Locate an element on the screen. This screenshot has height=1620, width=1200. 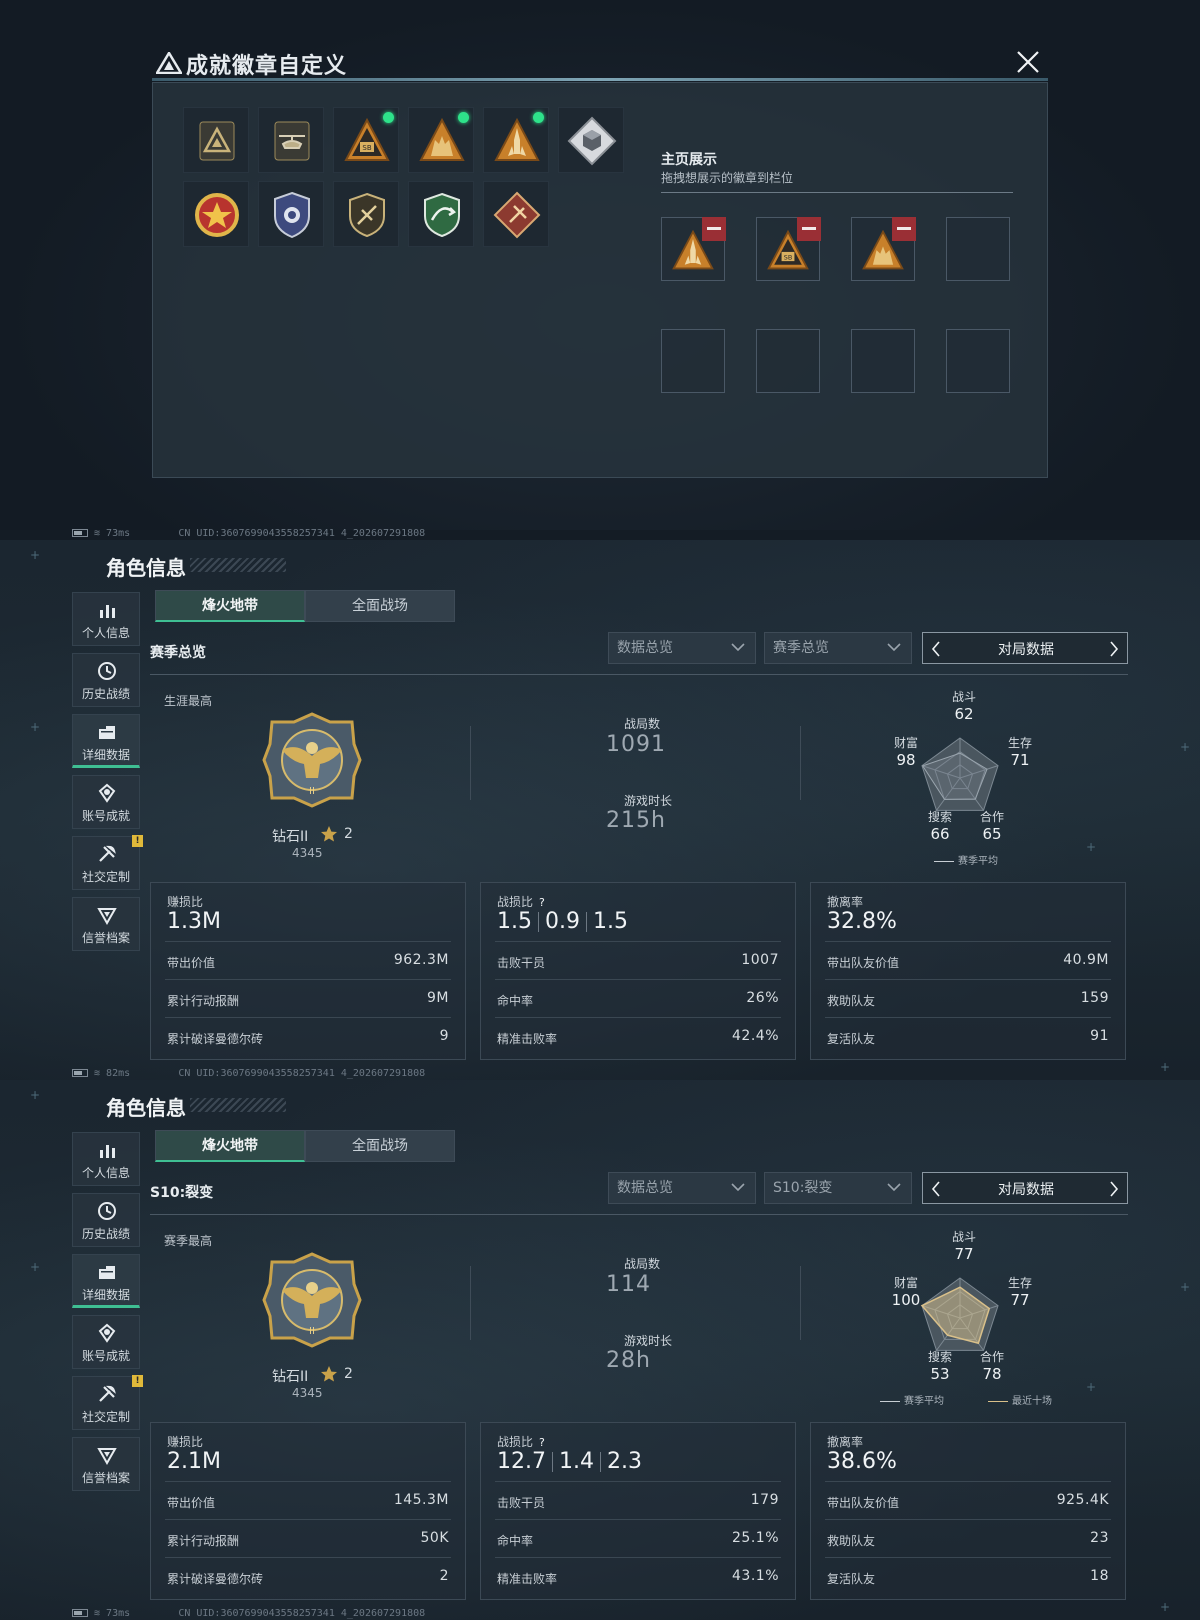
rank-emblem: II is located at coordinates (312, 760).